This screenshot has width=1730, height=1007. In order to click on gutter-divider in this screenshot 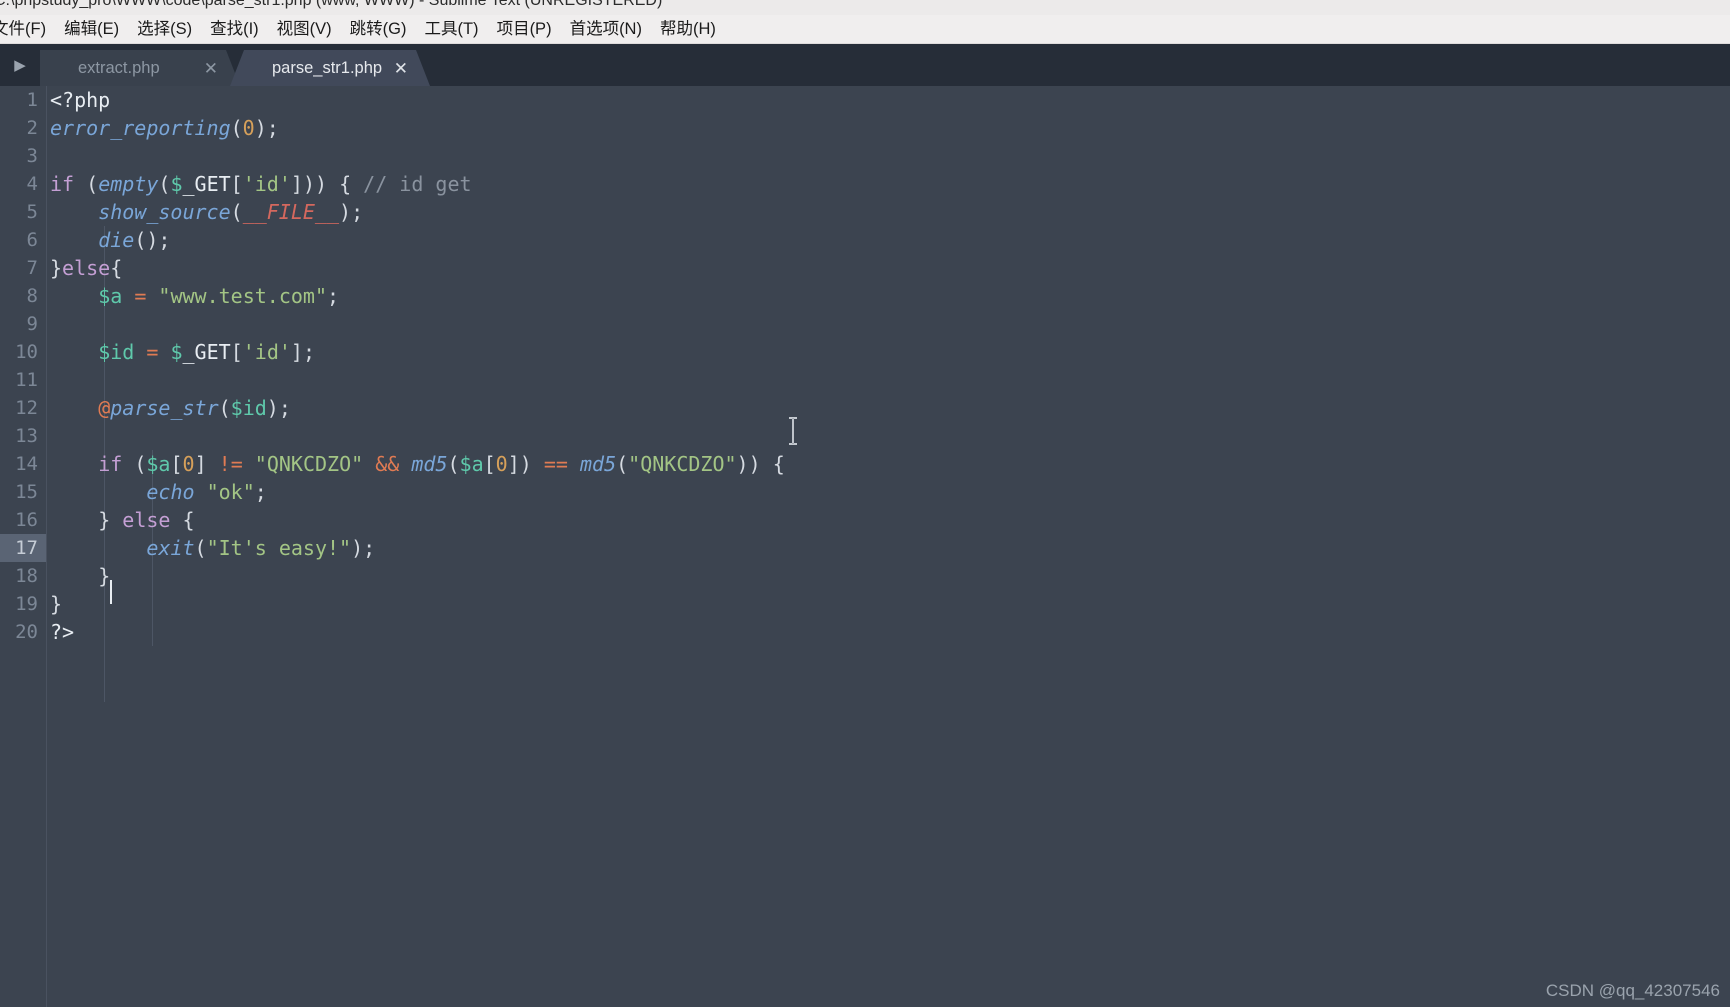, I will do `click(46, 546)`.